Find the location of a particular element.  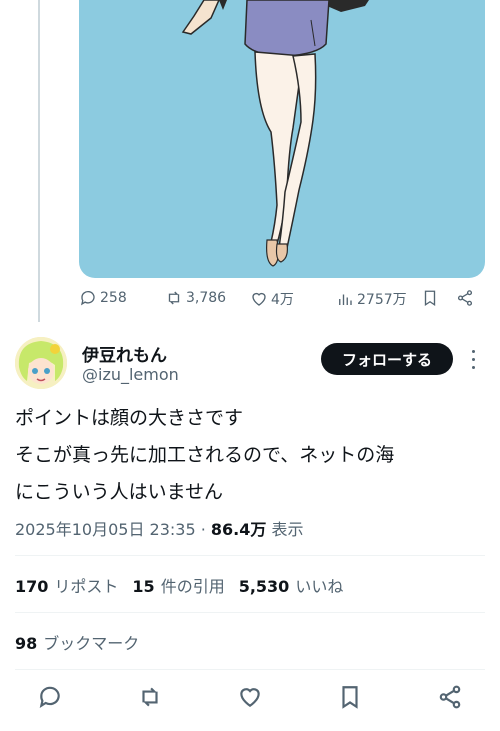

like-count: 4万 is located at coordinates (282, 300).